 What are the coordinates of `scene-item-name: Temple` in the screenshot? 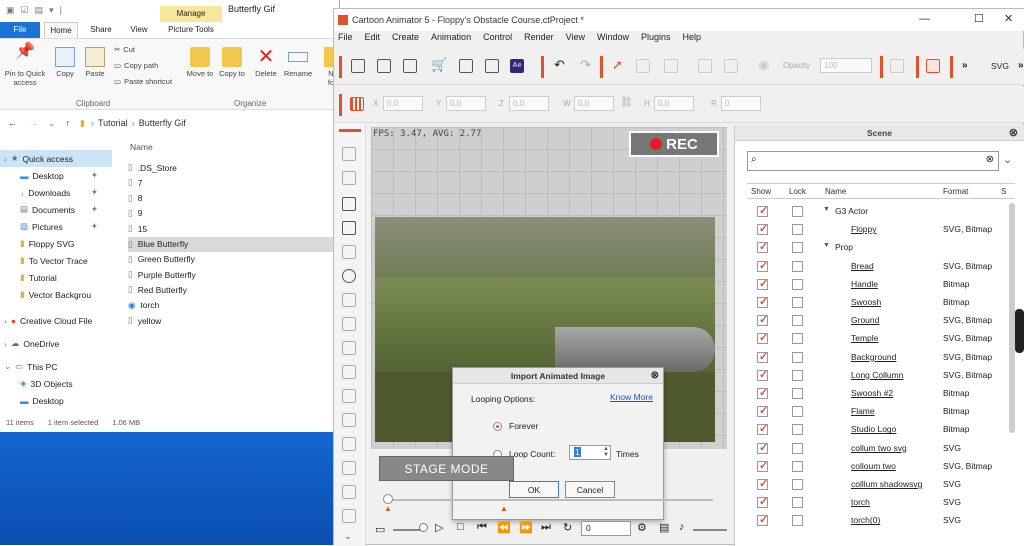 It's located at (864, 338).